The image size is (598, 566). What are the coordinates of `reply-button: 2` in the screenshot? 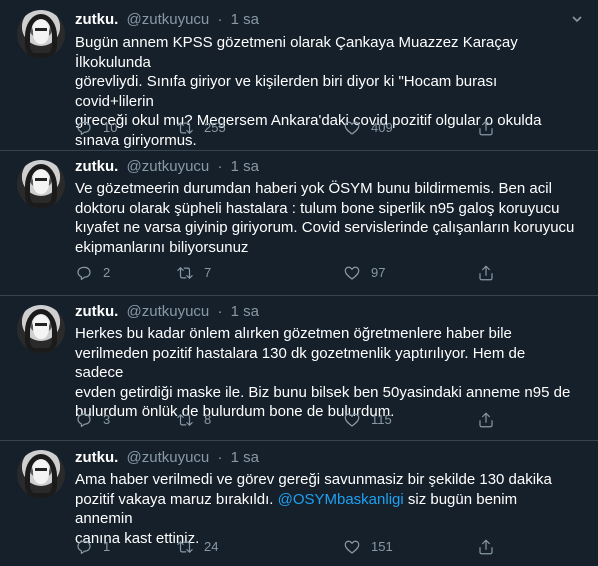 It's located at (92, 273).